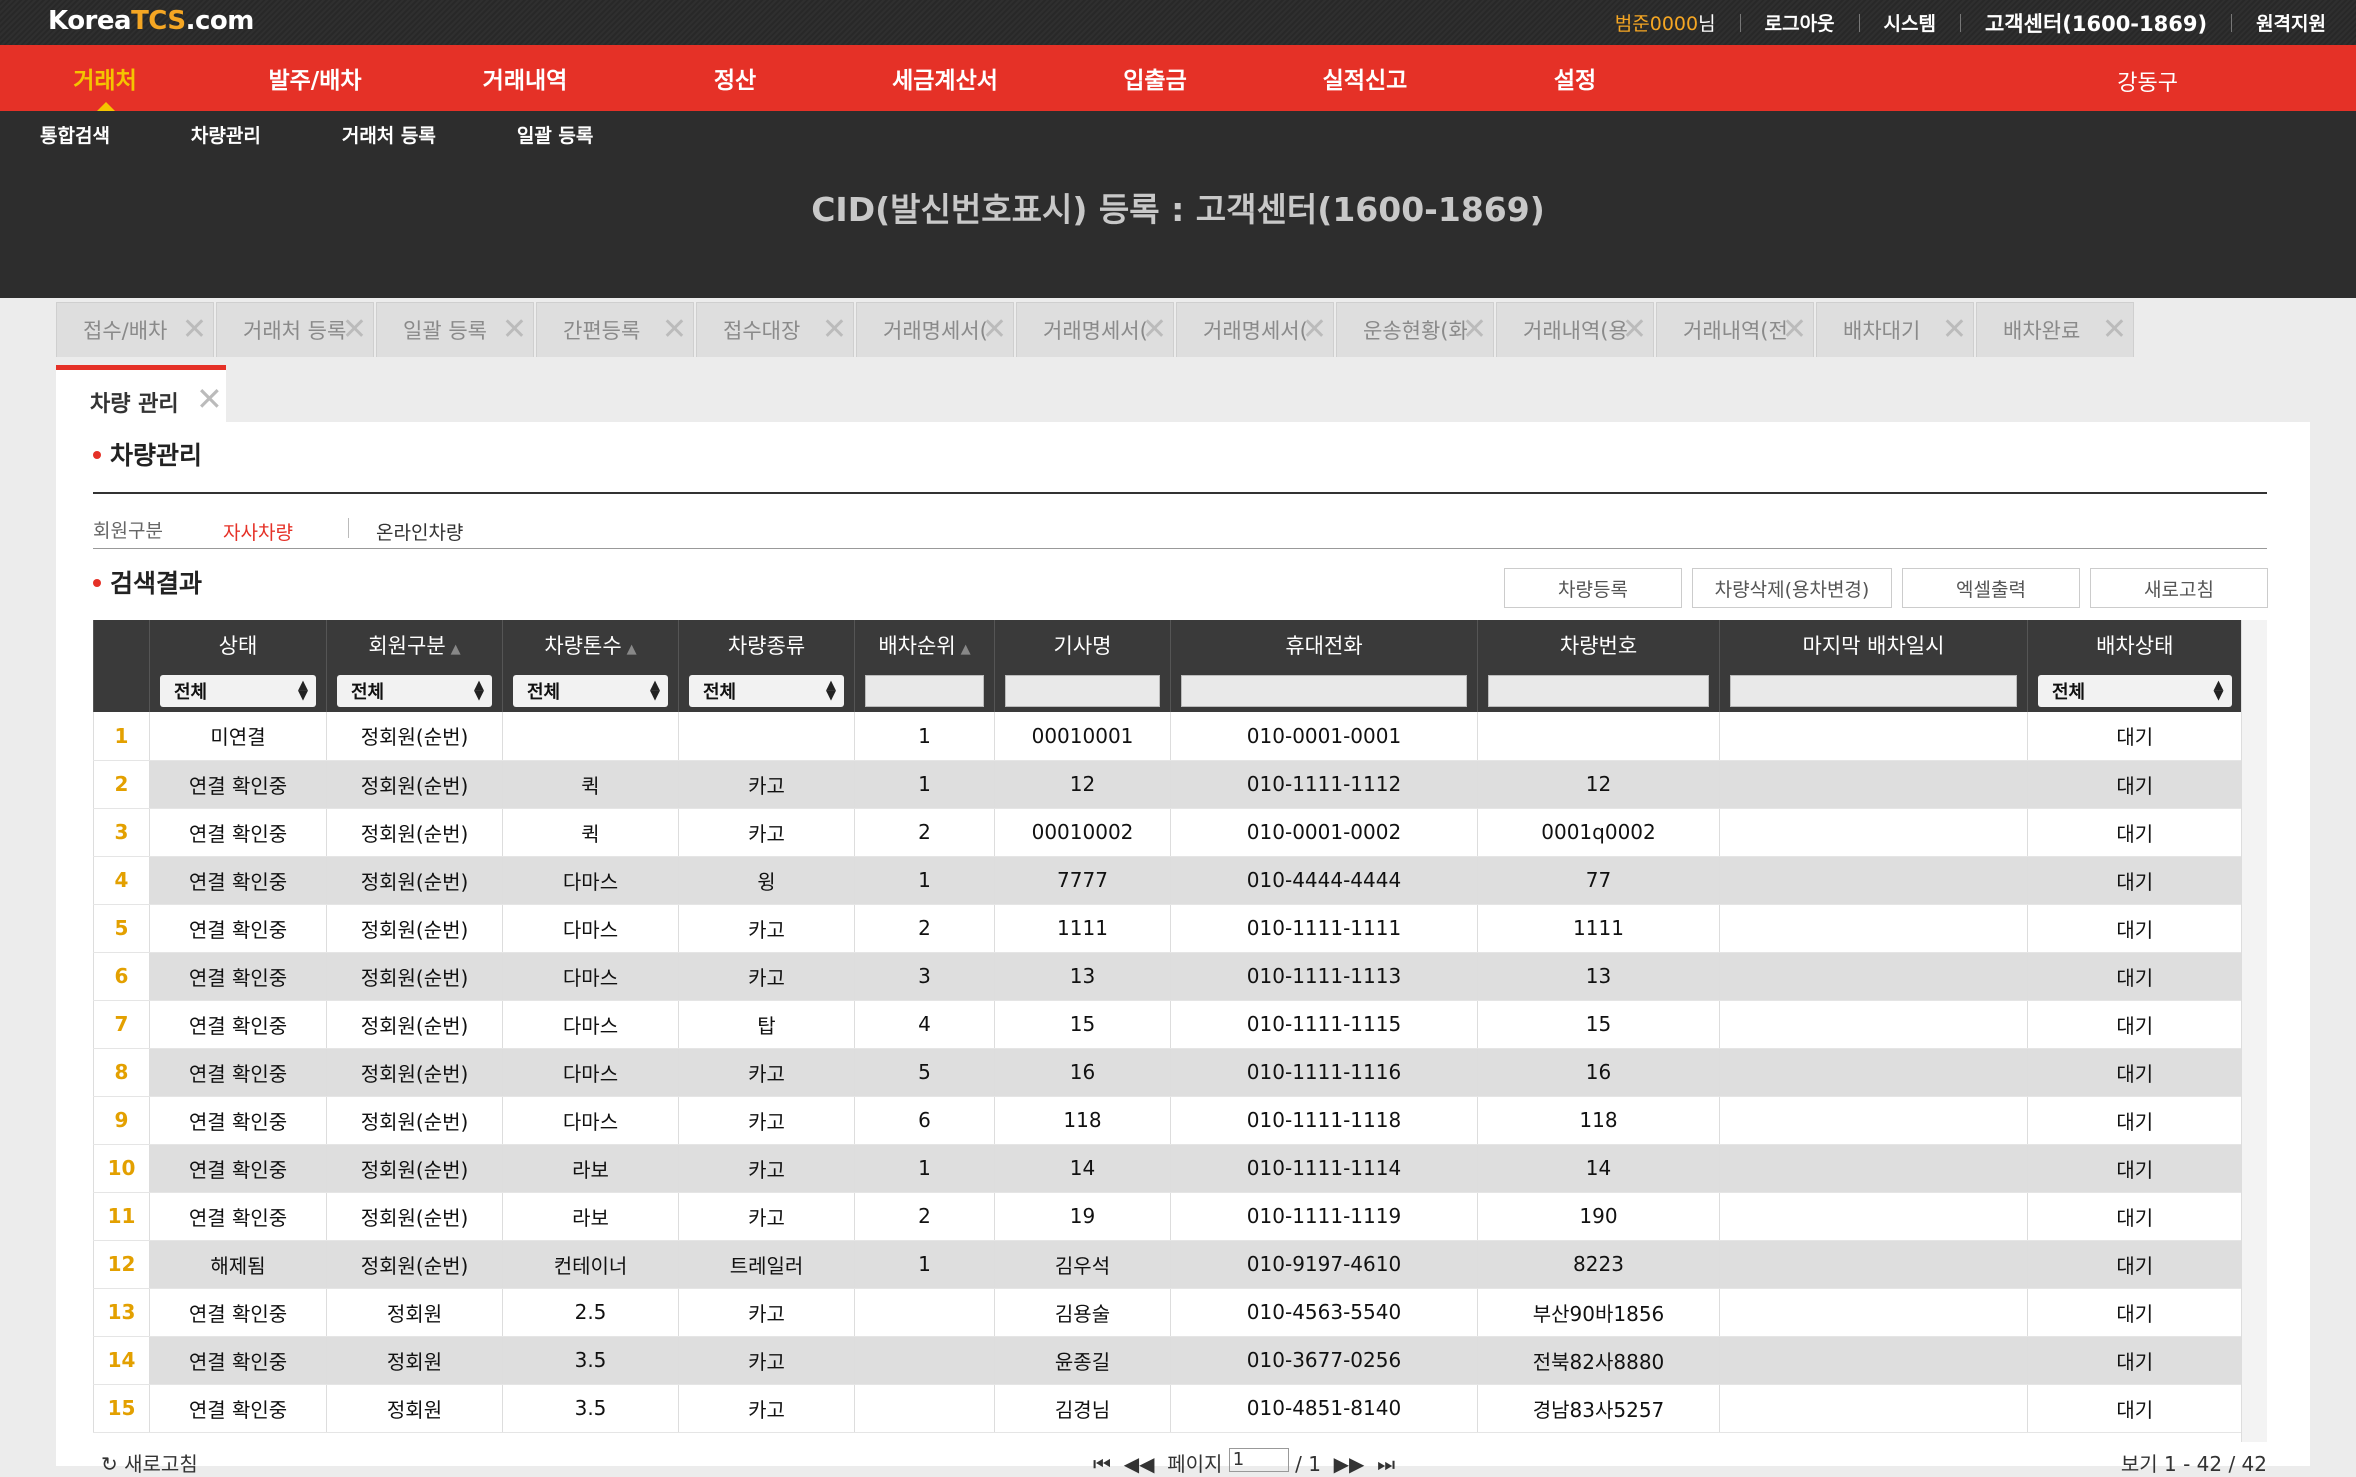  I want to click on sub-nav-item-3: 일괄 등록, so click(555, 134).